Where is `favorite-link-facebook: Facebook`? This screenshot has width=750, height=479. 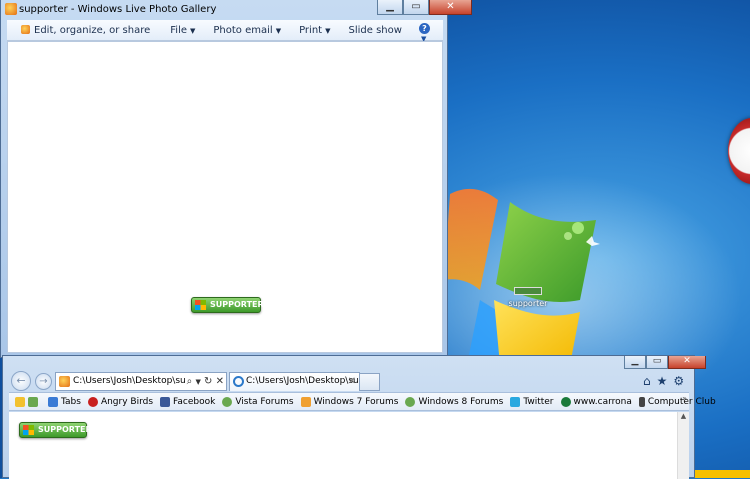 favorite-link-facebook: Facebook is located at coordinates (188, 401).